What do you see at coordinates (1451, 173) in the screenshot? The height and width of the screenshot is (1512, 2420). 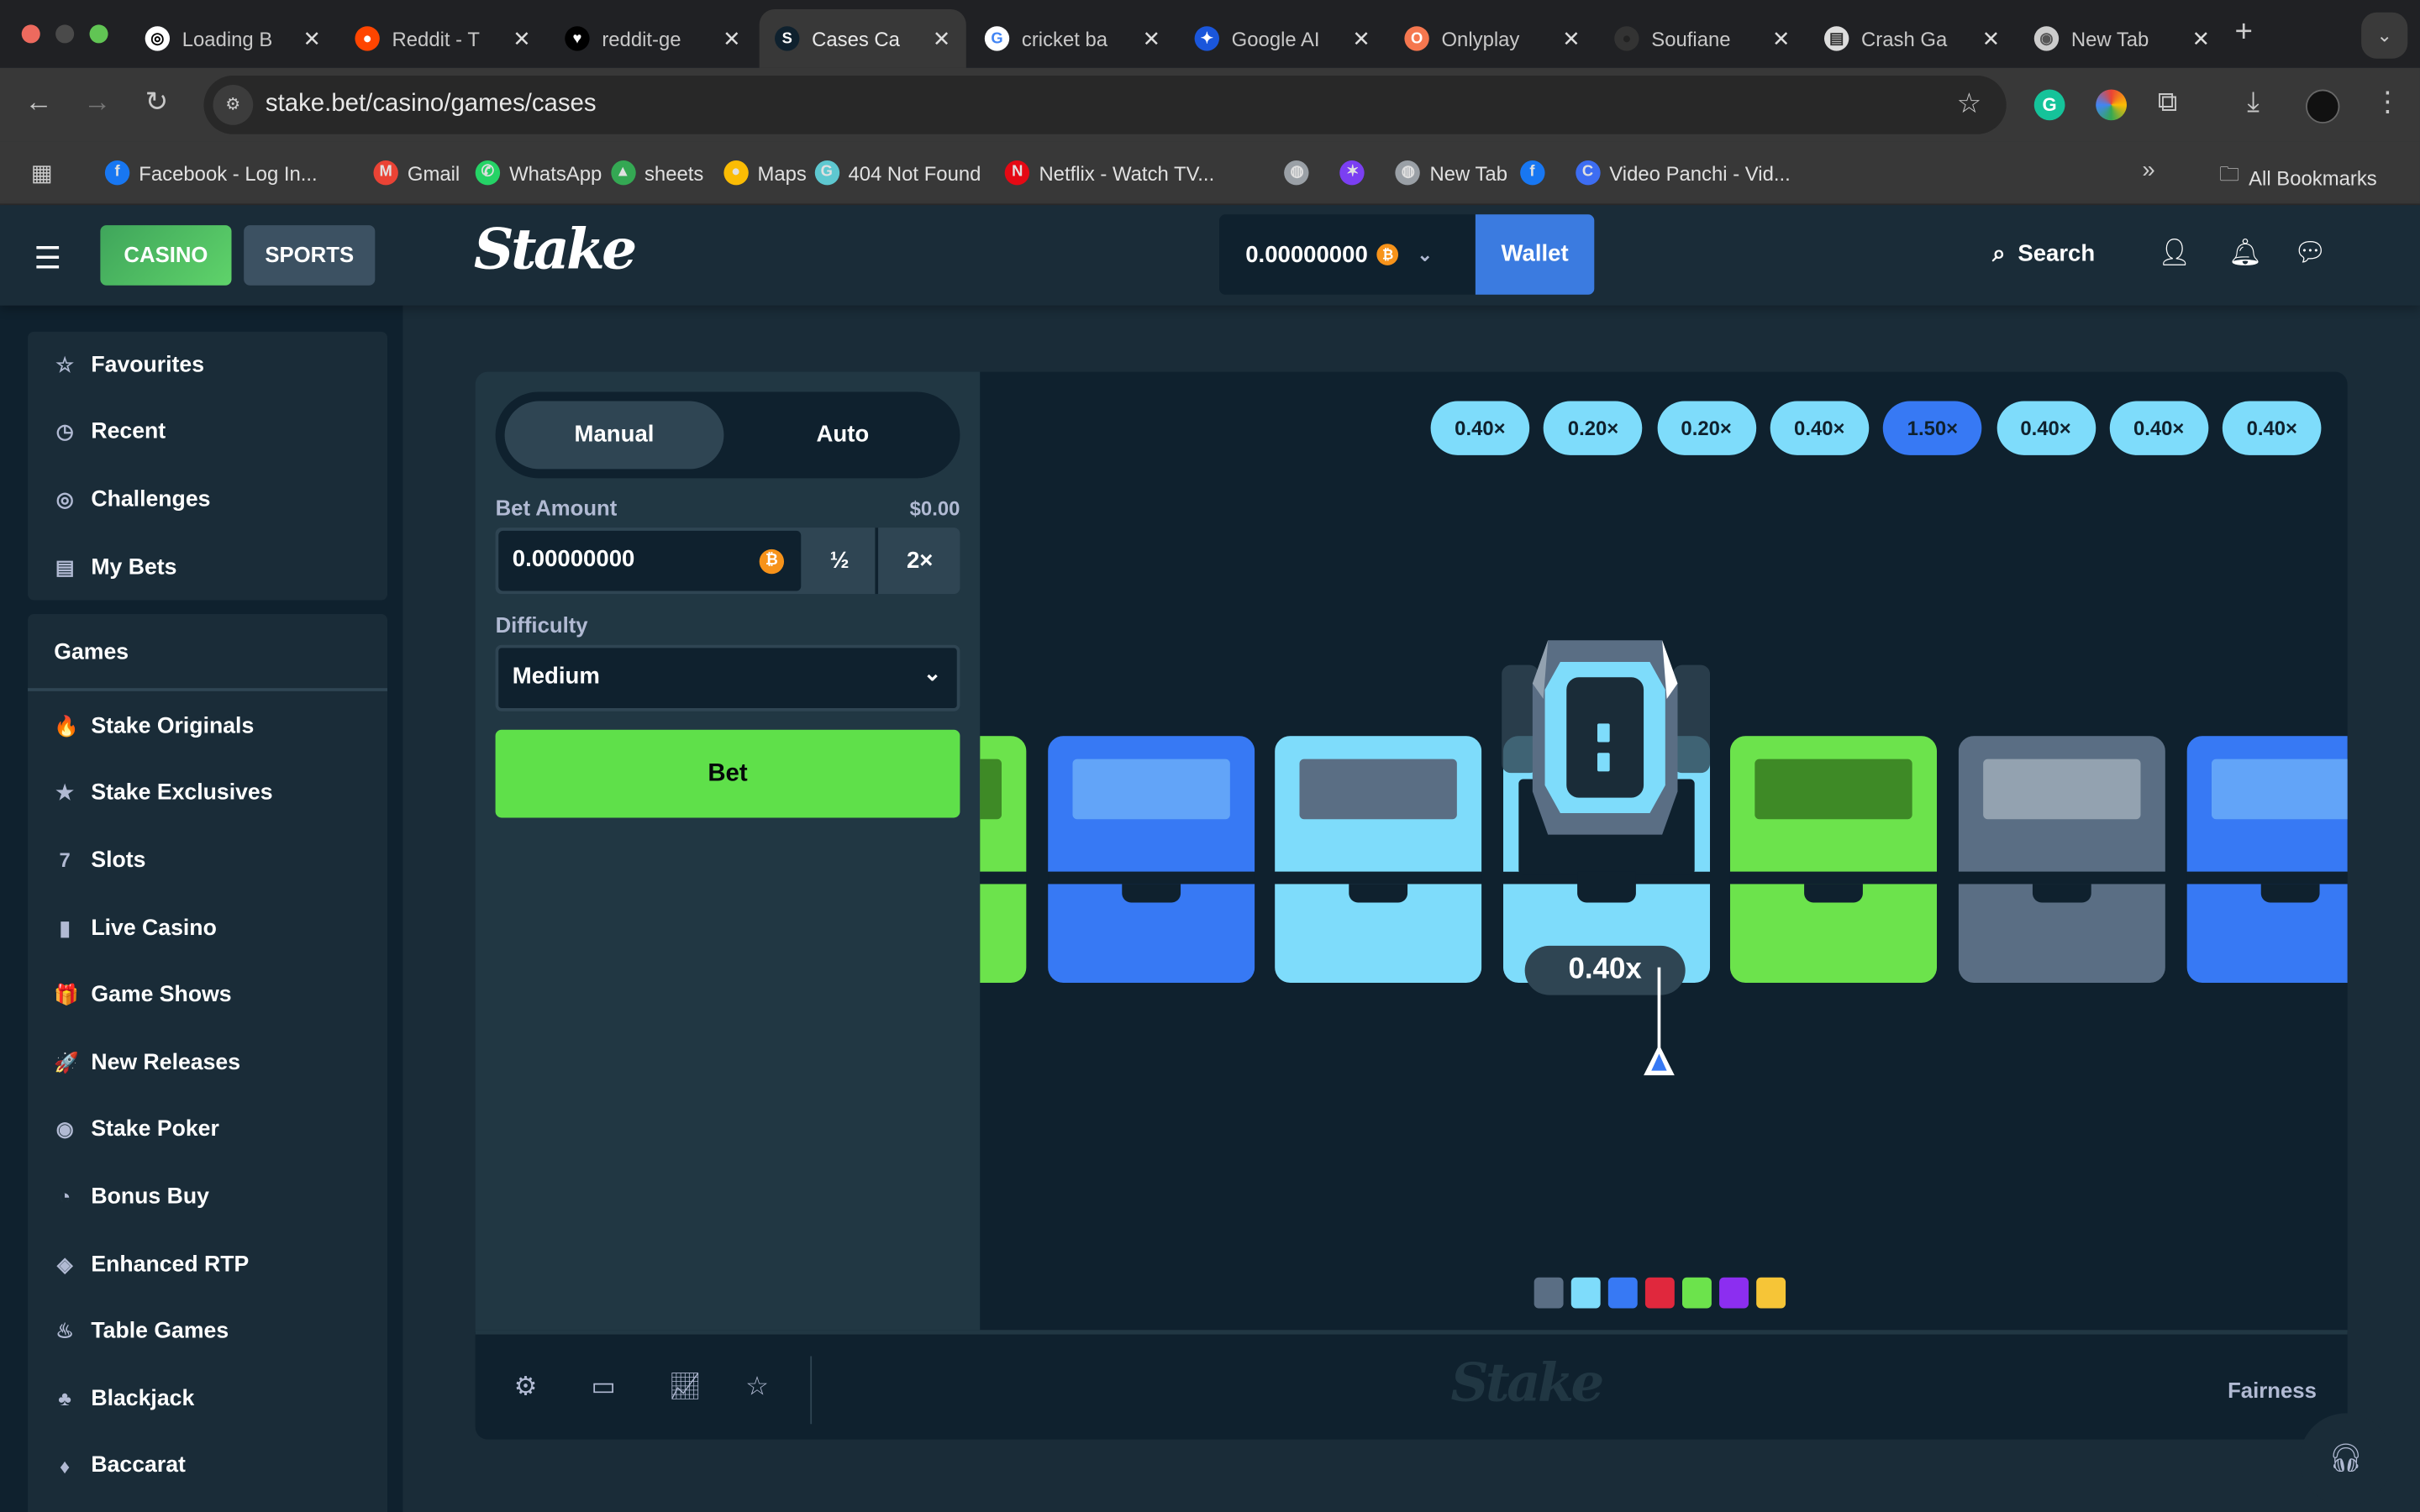 I see `bookmark-item: ◍ New Tab` at bounding box center [1451, 173].